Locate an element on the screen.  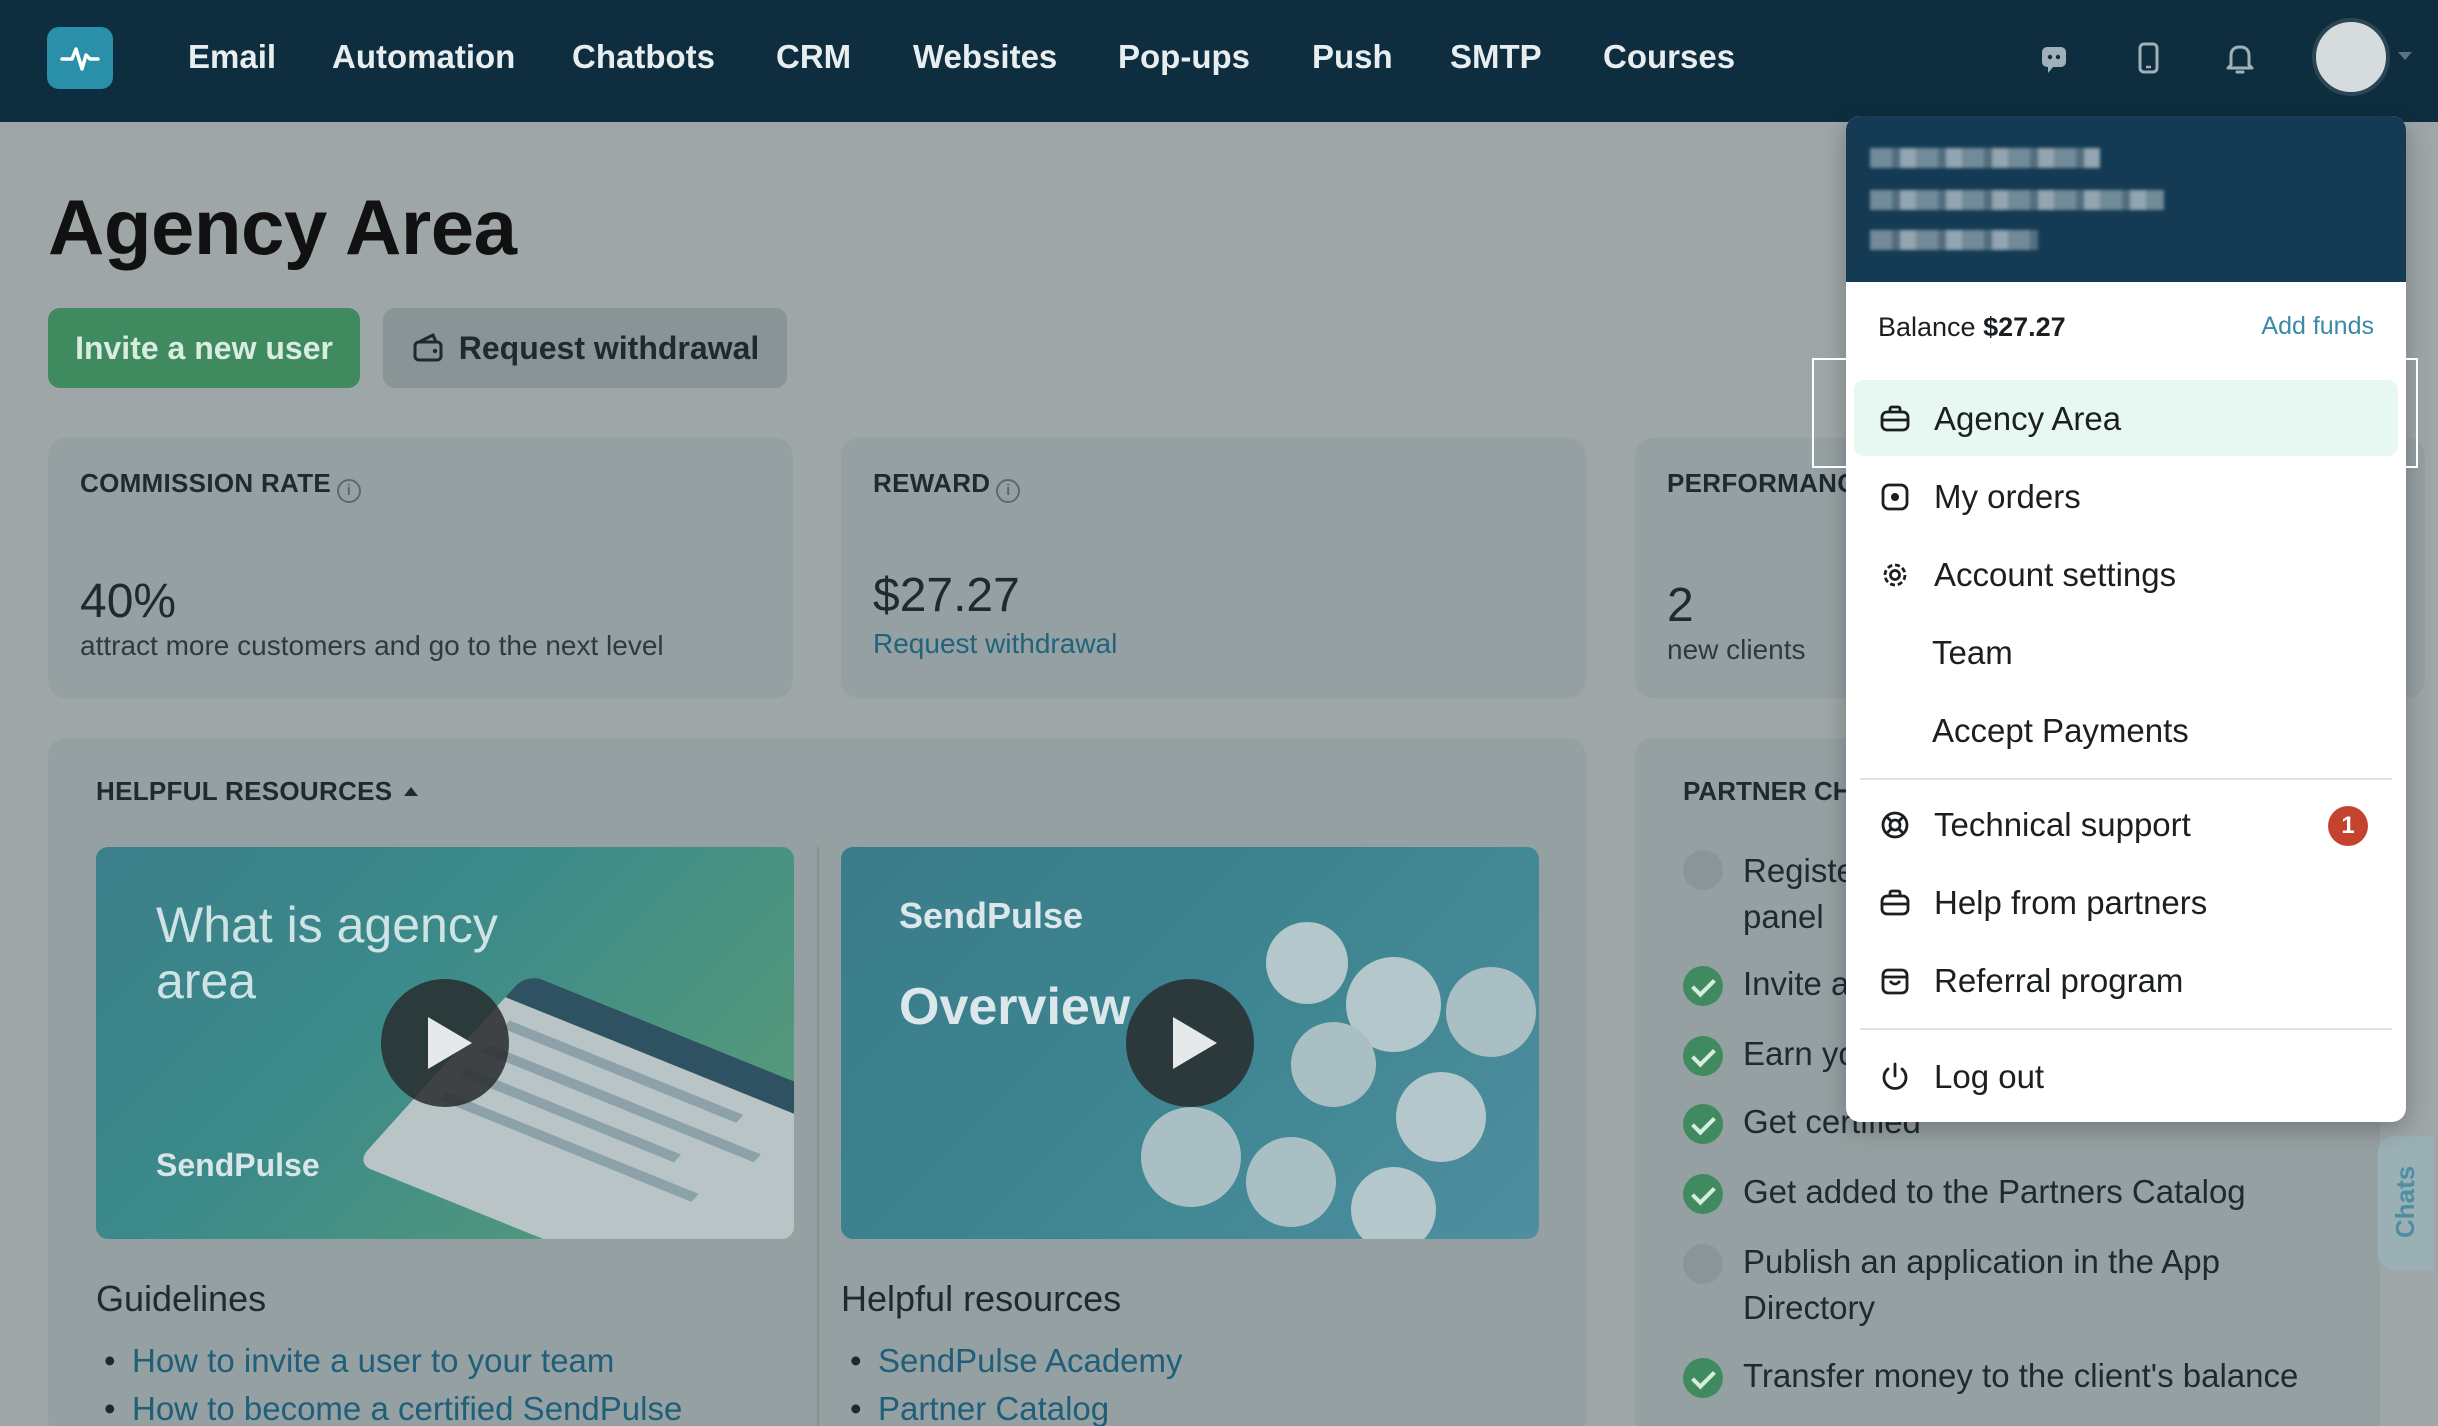
nav-courses: Courses is located at coordinates (1669, 57).